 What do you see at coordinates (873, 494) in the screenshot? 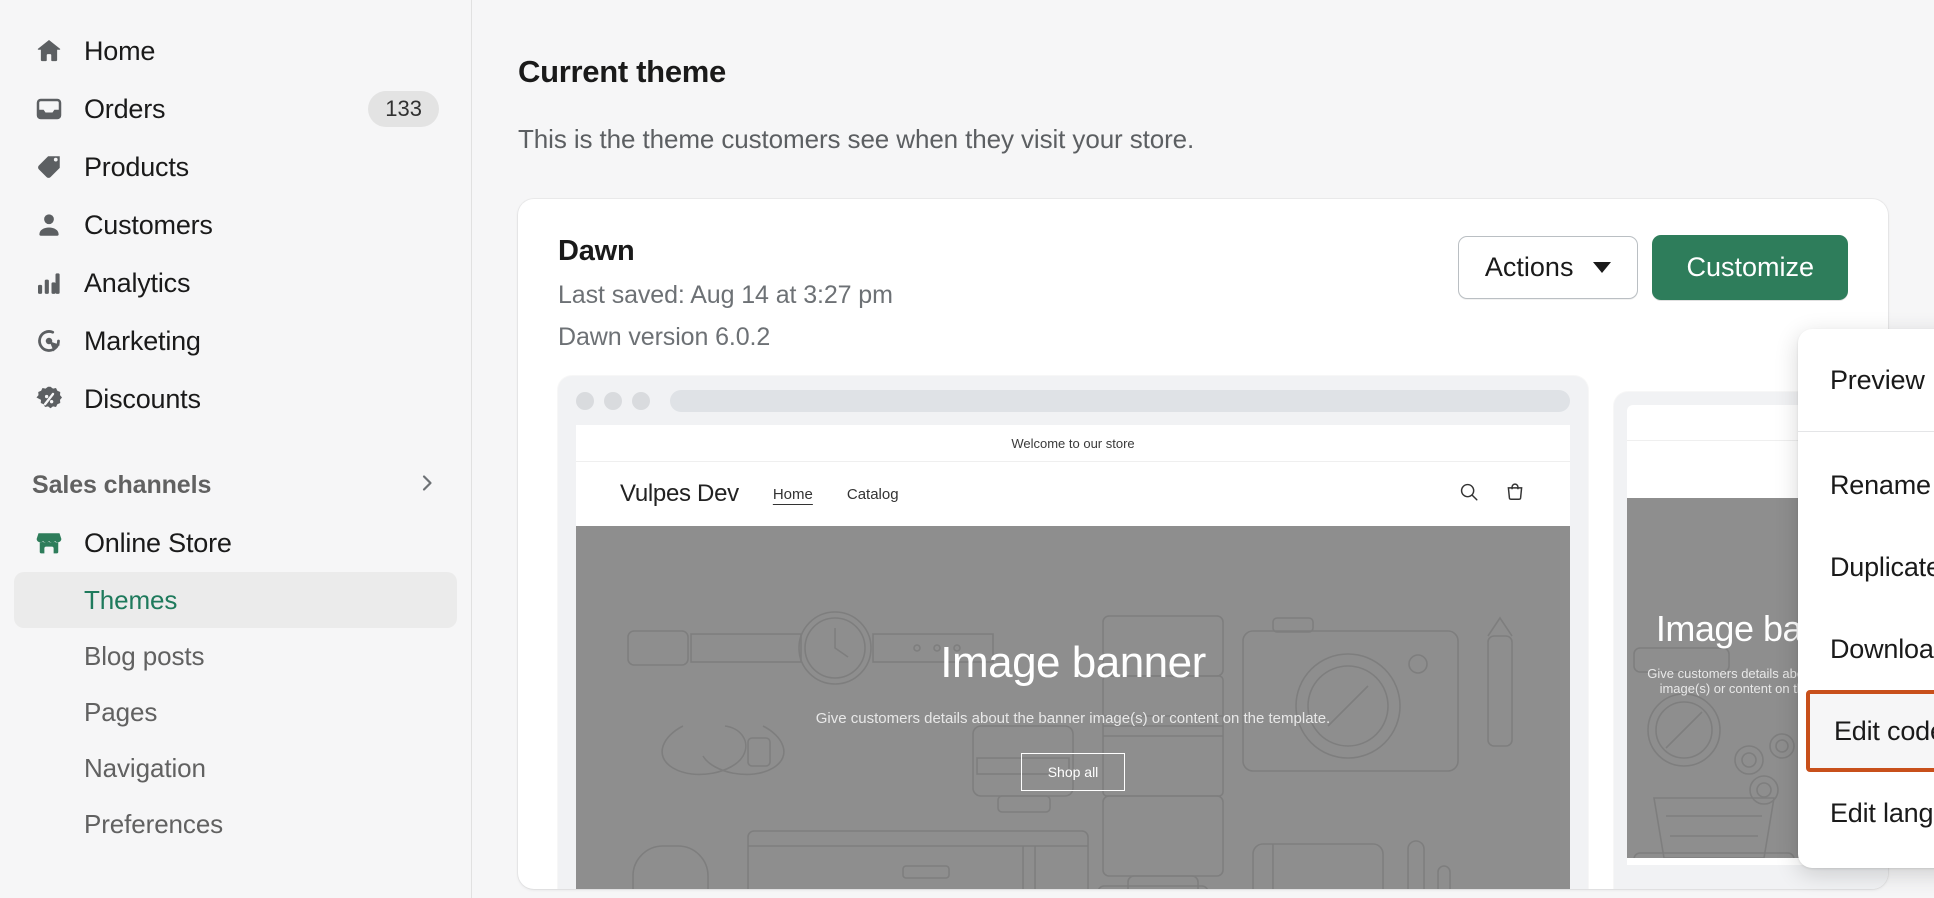
I see `nav-link-catalog: Catalog` at bounding box center [873, 494].